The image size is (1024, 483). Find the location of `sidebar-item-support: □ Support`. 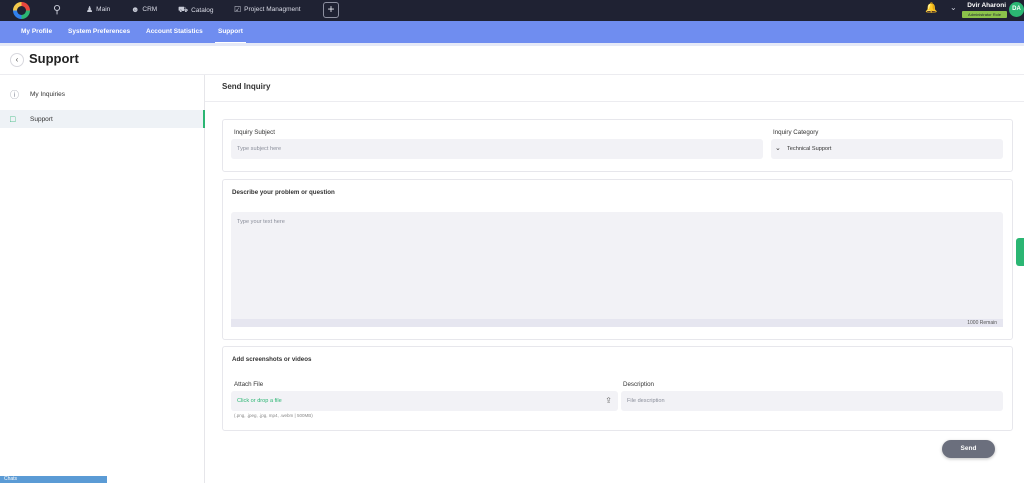

sidebar-item-support: □ Support is located at coordinates (102, 119).